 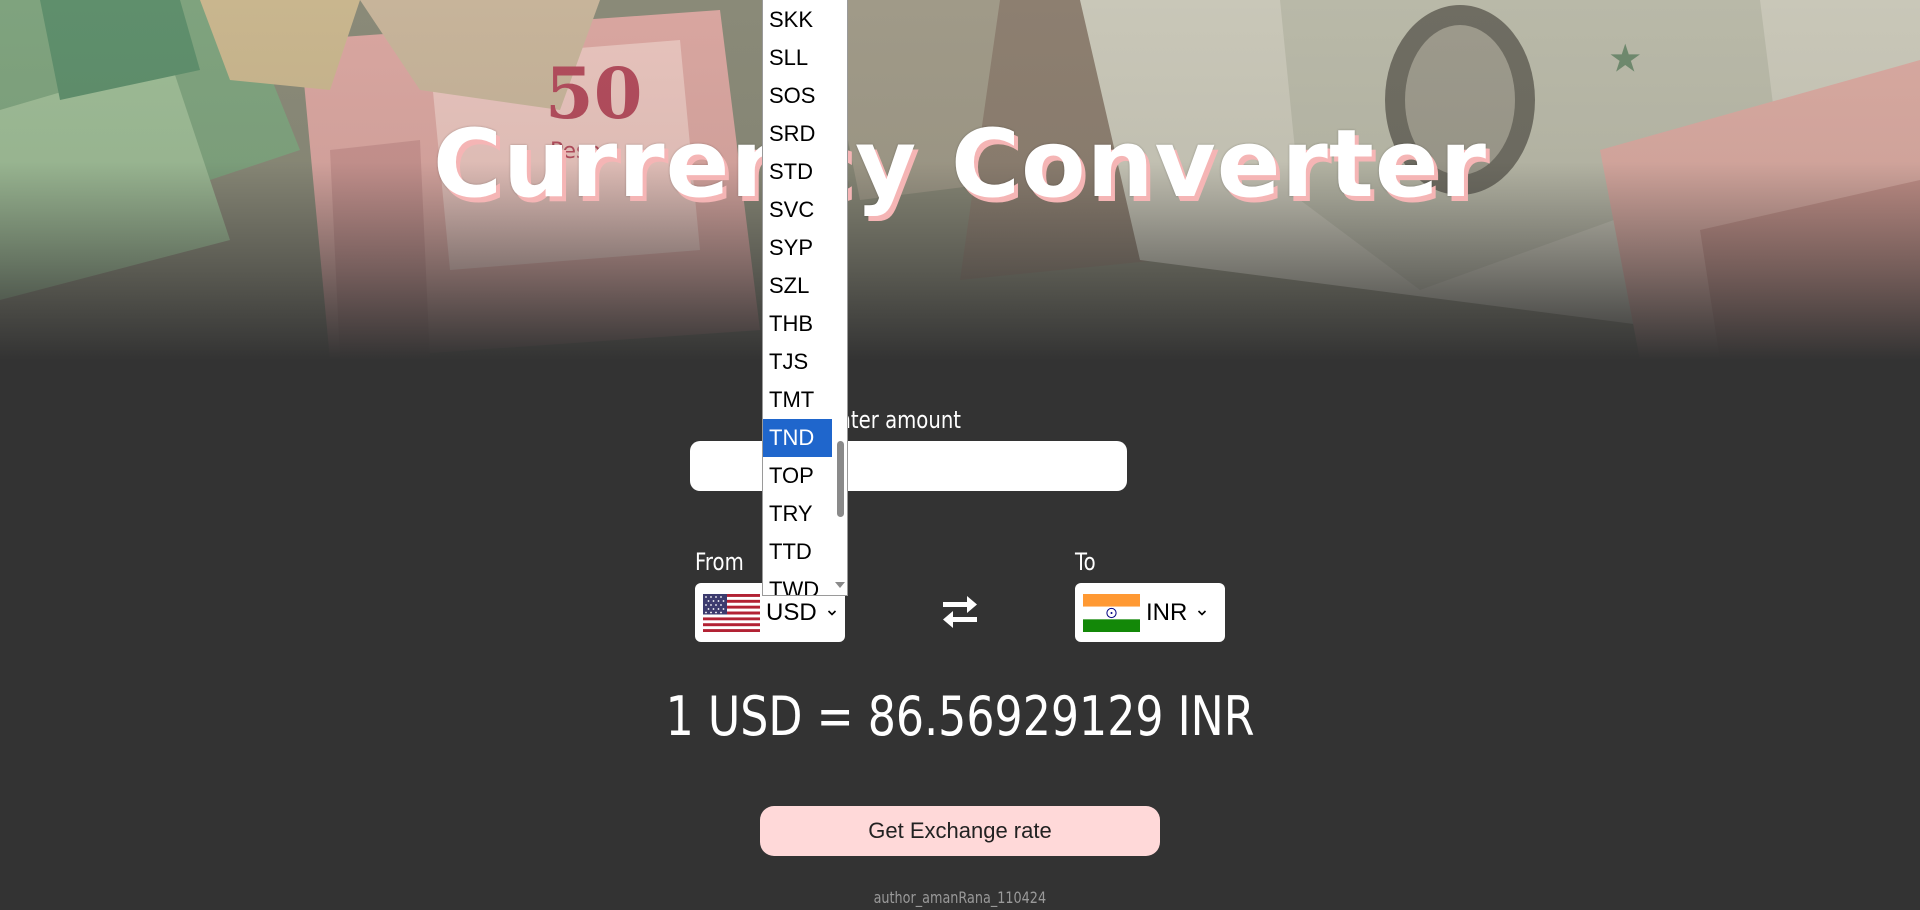 What do you see at coordinates (1167, 612) in the screenshot?
I see `to-currency-value: INR` at bounding box center [1167, 612].